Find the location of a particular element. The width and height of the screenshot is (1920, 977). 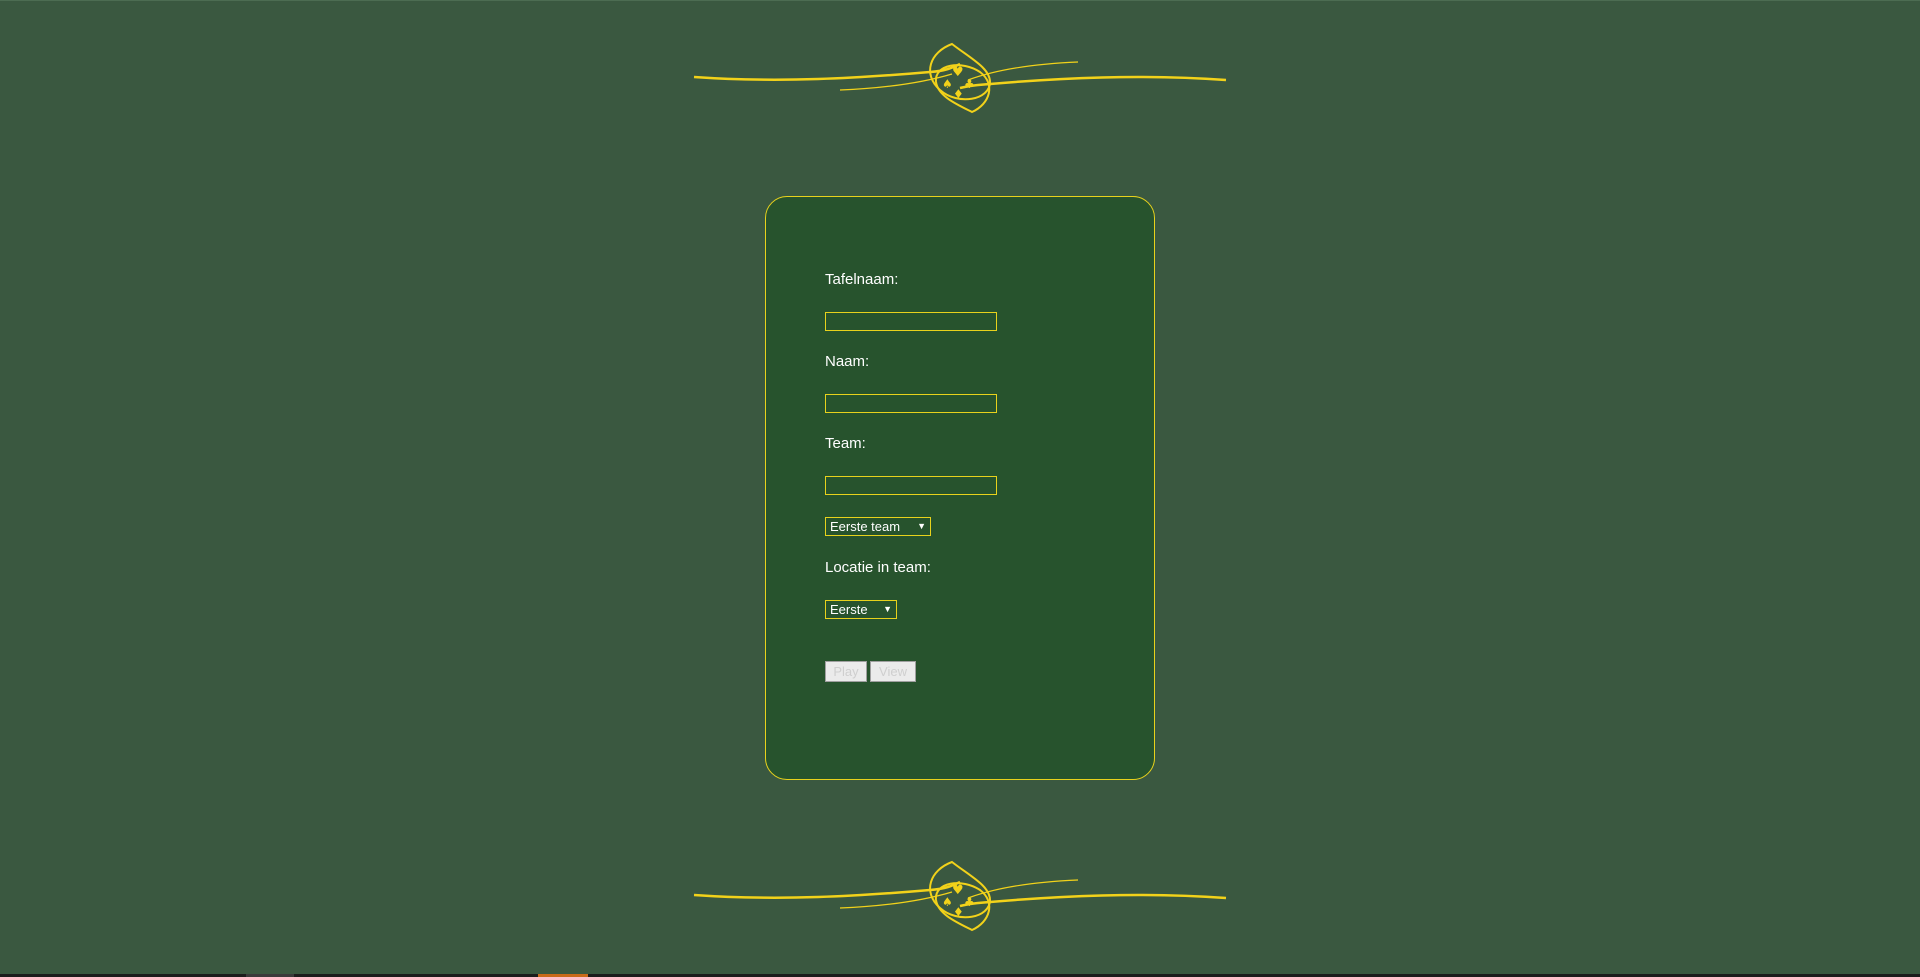

tafelnaam-label: Tafelnaam: is located at coordinates (862, 279).